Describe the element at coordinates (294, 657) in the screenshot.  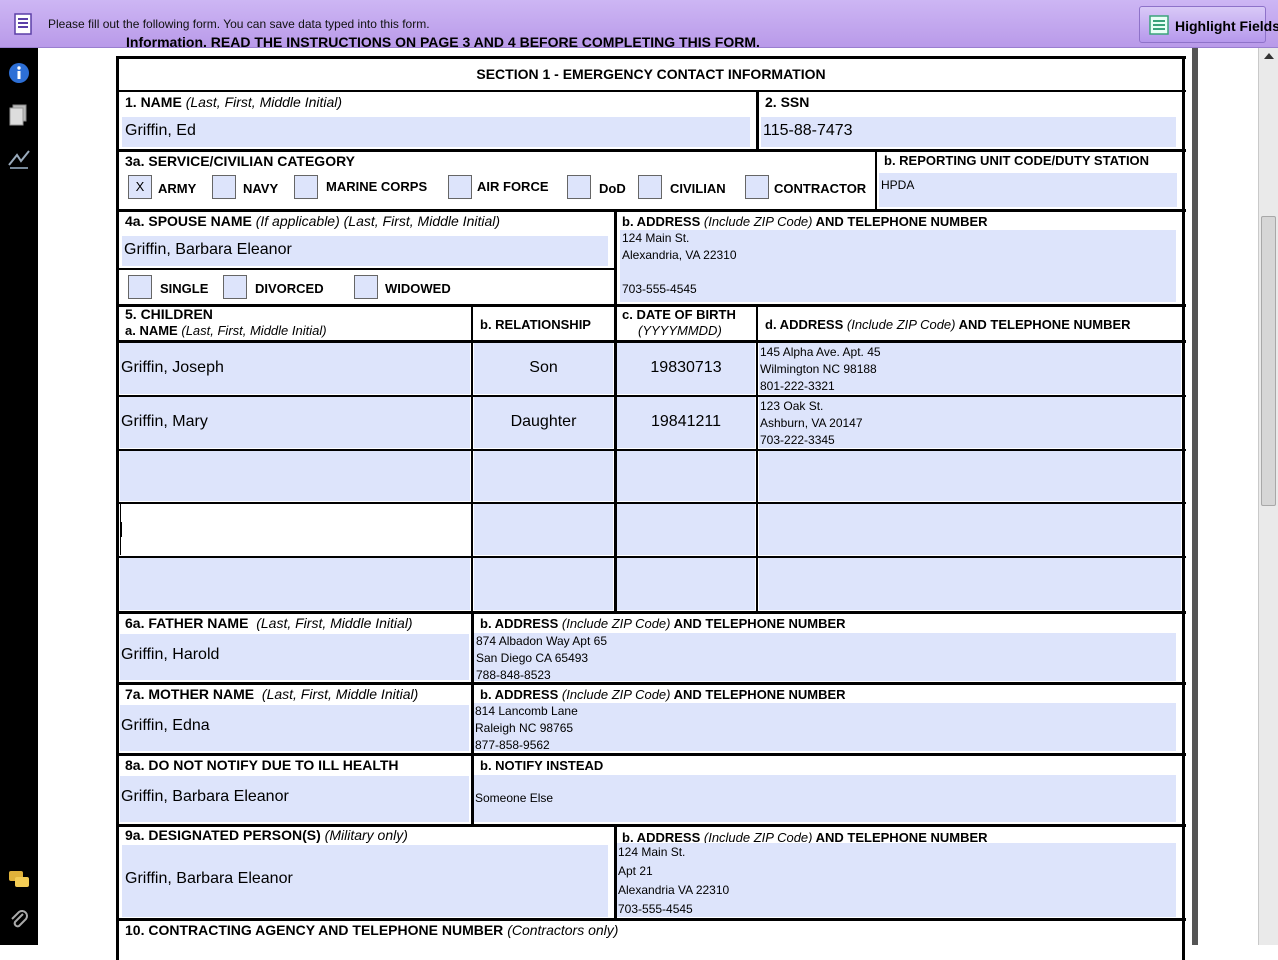
I see `father-name-field: Griffin, Harold` at that location.